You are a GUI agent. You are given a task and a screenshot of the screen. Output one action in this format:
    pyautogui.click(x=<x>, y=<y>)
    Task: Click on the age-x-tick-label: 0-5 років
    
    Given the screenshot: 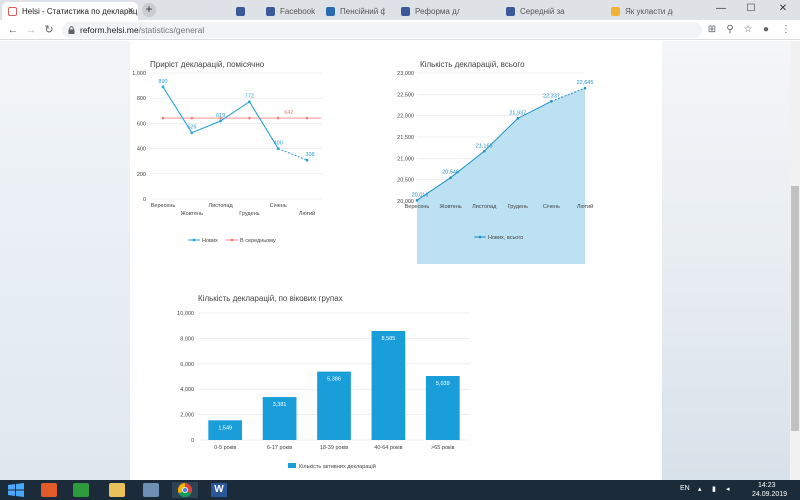 What is the action you would take?
    pyautogui.click(x=225, y=448)
    